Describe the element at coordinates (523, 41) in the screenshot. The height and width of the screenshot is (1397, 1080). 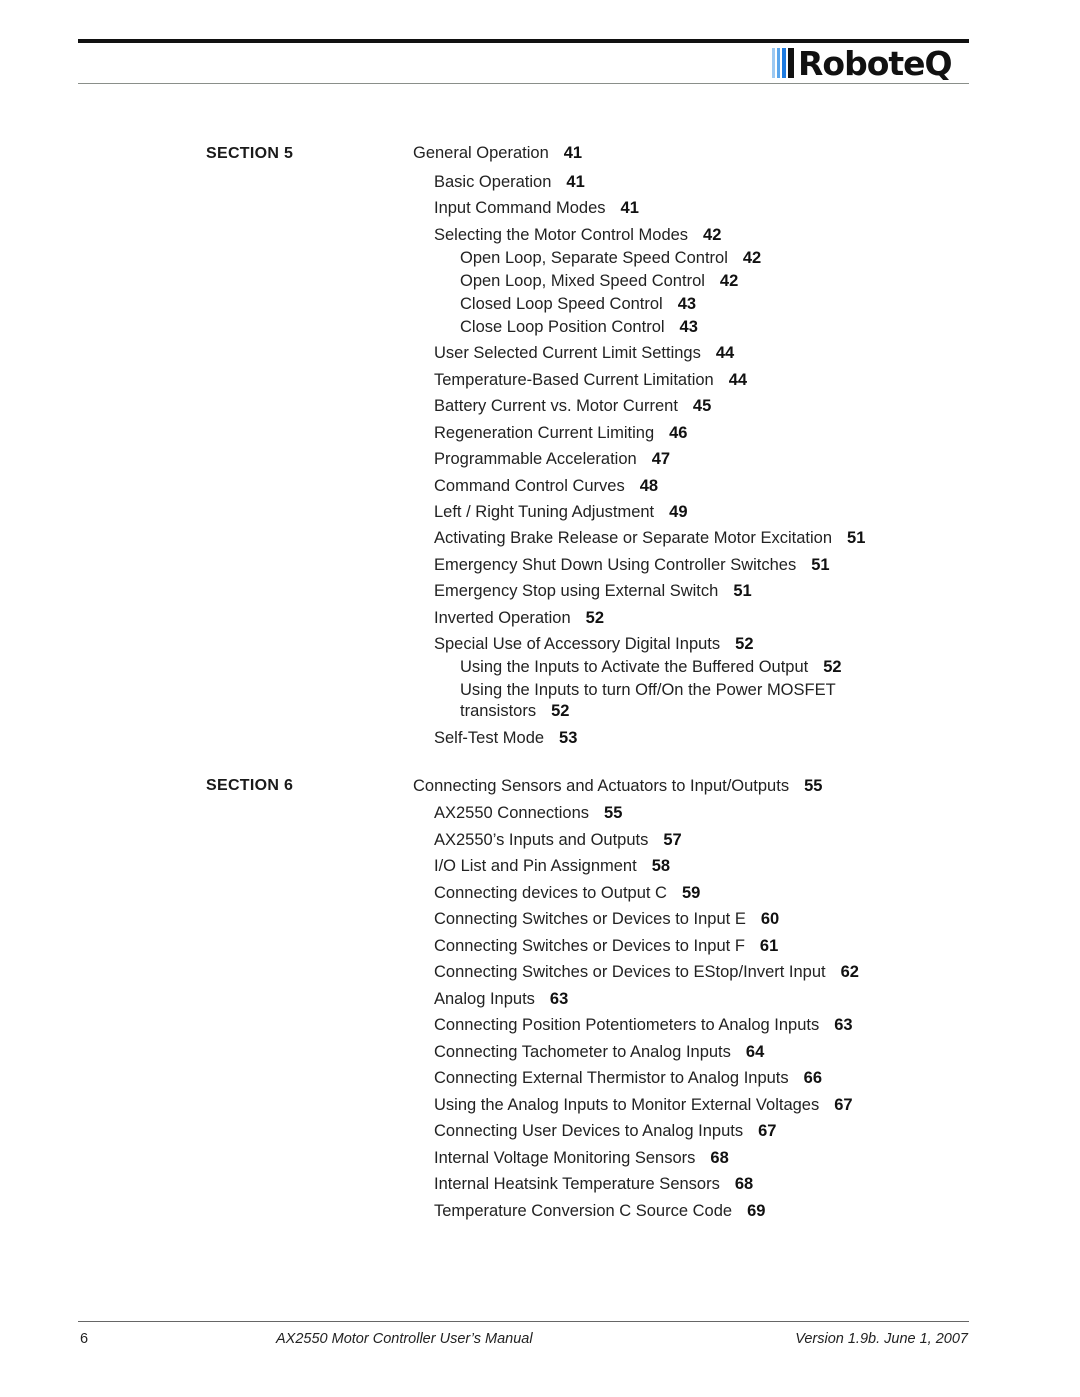
I see `header-rule` at that location.